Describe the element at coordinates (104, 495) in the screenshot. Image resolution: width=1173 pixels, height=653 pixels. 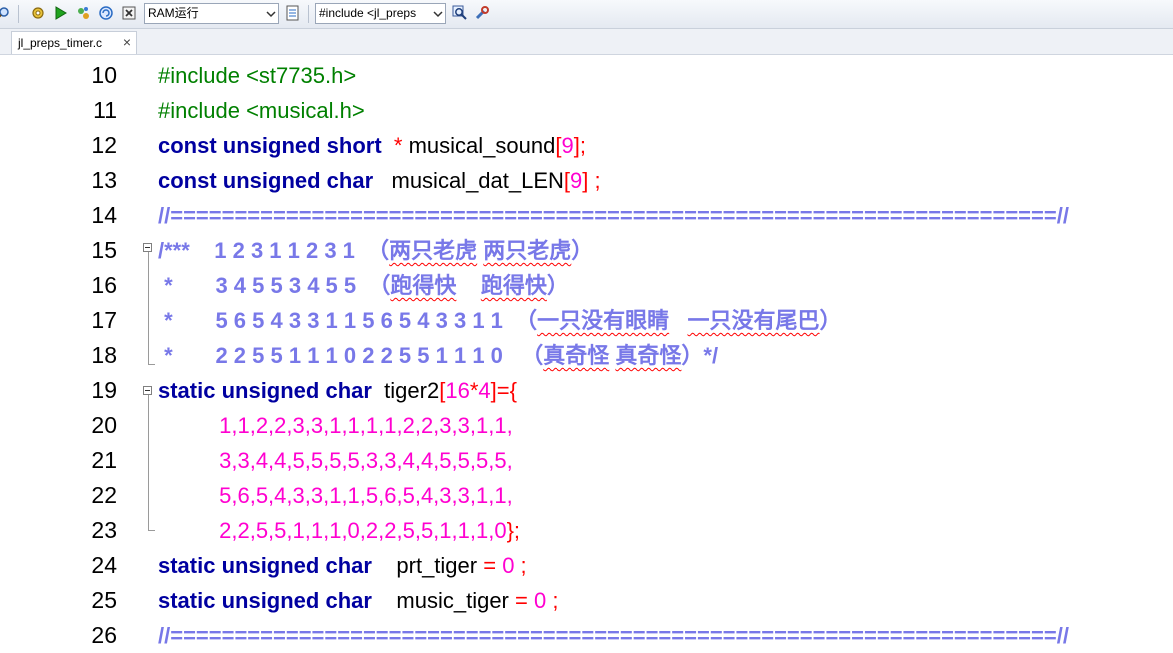
I see `line-number: 22` at that location.